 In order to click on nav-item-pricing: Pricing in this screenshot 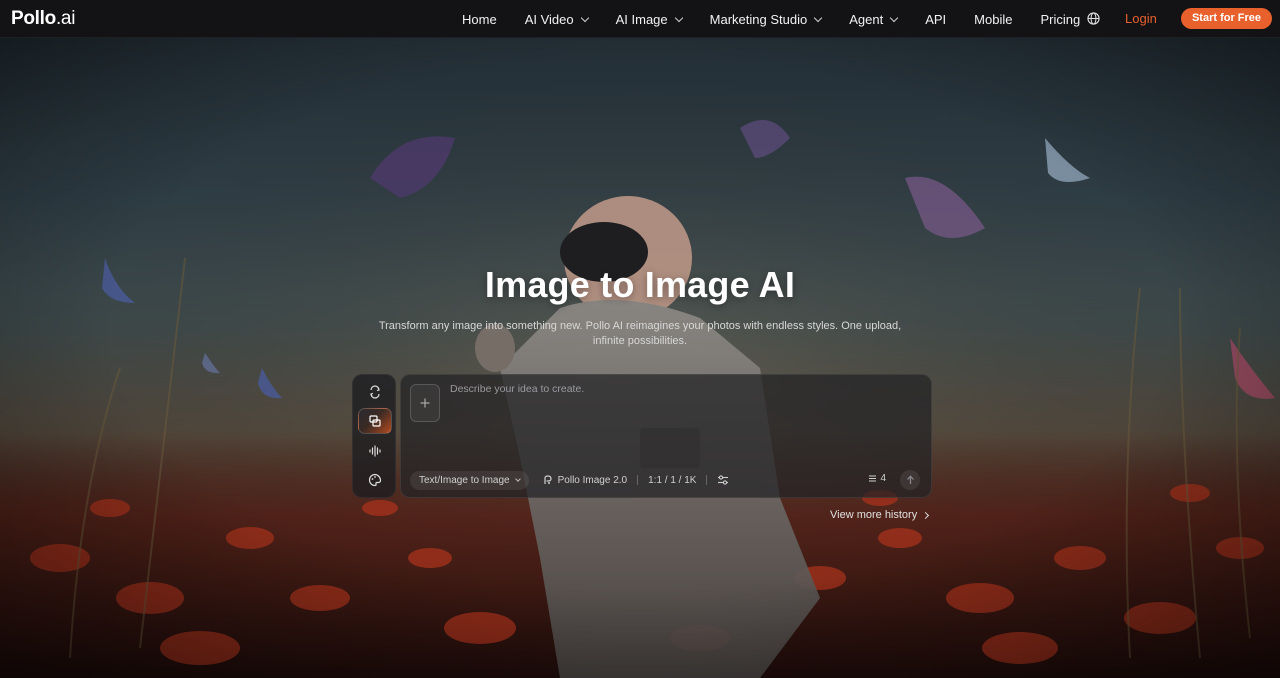, I will do `click(1060, 19)`.